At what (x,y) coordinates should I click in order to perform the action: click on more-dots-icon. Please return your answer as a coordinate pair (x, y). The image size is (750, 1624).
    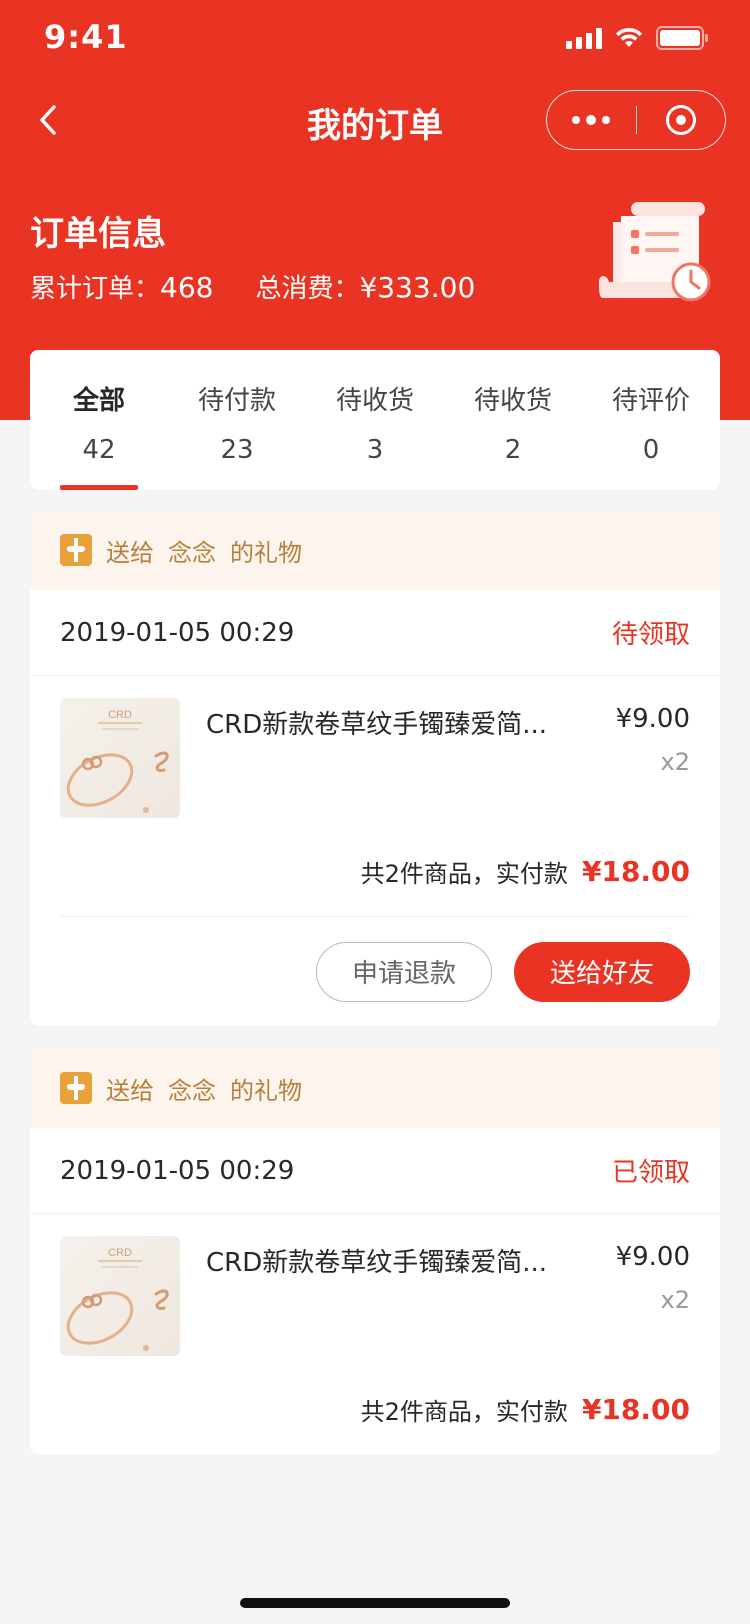
    Looking at the image, I should click on (591, 120).